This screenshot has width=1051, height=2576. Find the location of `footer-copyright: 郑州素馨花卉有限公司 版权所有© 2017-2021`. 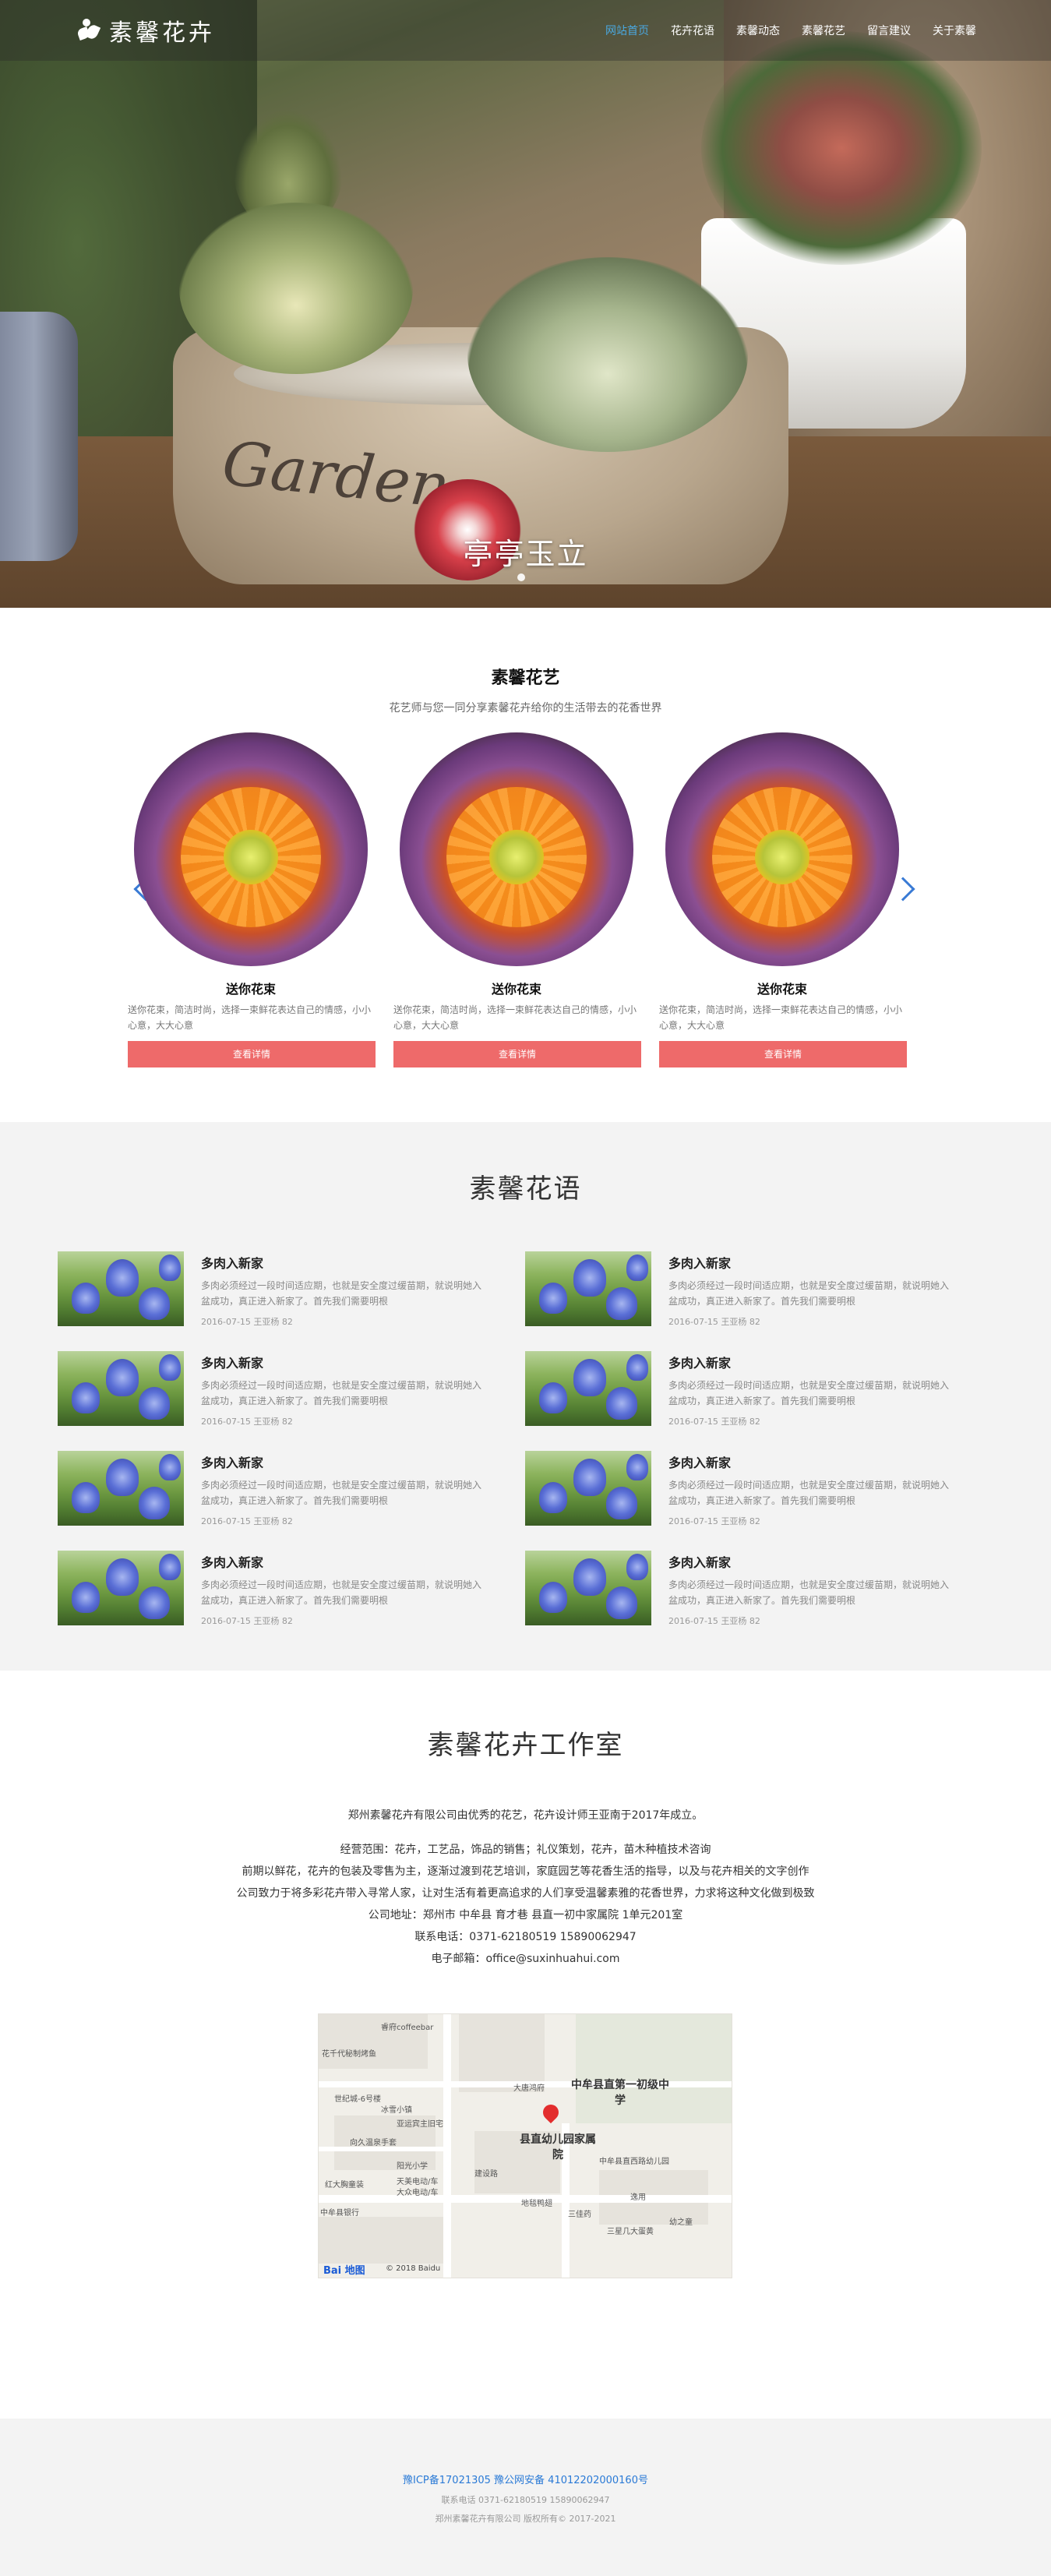

footer-copyright: 郑州素馨花卉有限公司 版权所有© 2017-2021 is located at coordinates (525, 2519).